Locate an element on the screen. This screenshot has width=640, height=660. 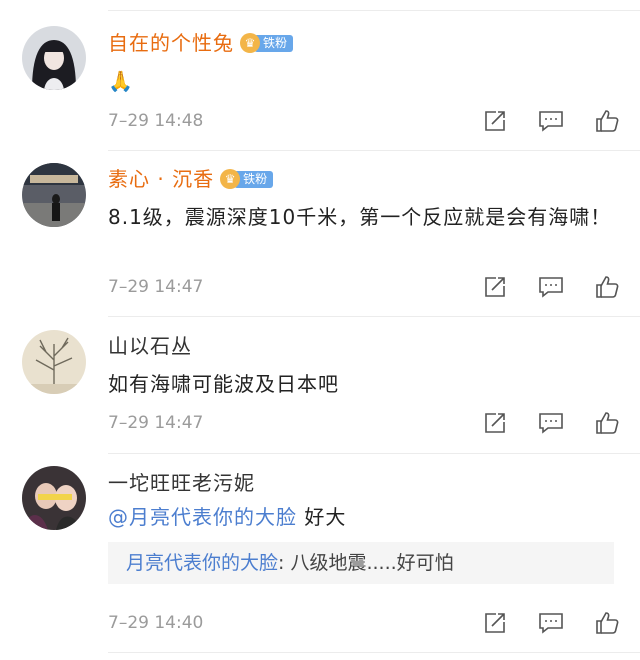
quoted-username: 月亮代表你的大脸 is located at coordinates (202, 563).